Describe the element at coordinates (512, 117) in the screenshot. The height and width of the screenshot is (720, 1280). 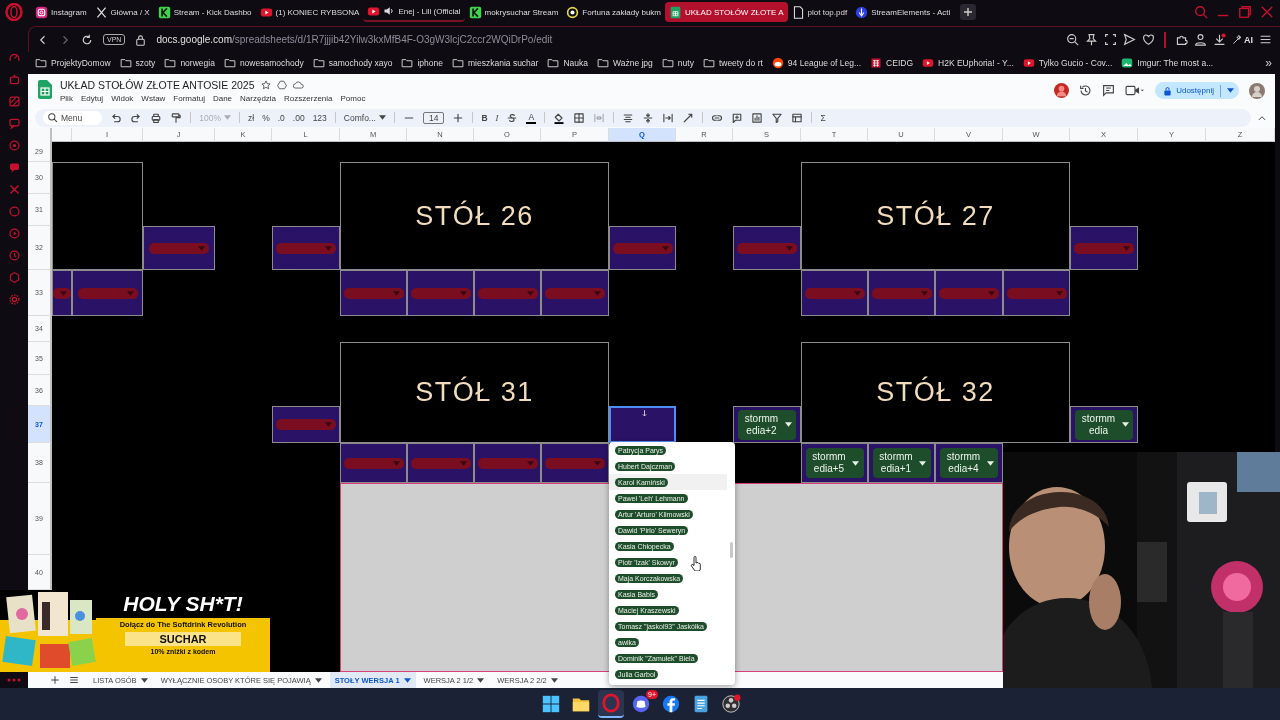
I see `strikethrough-icon` at that location.